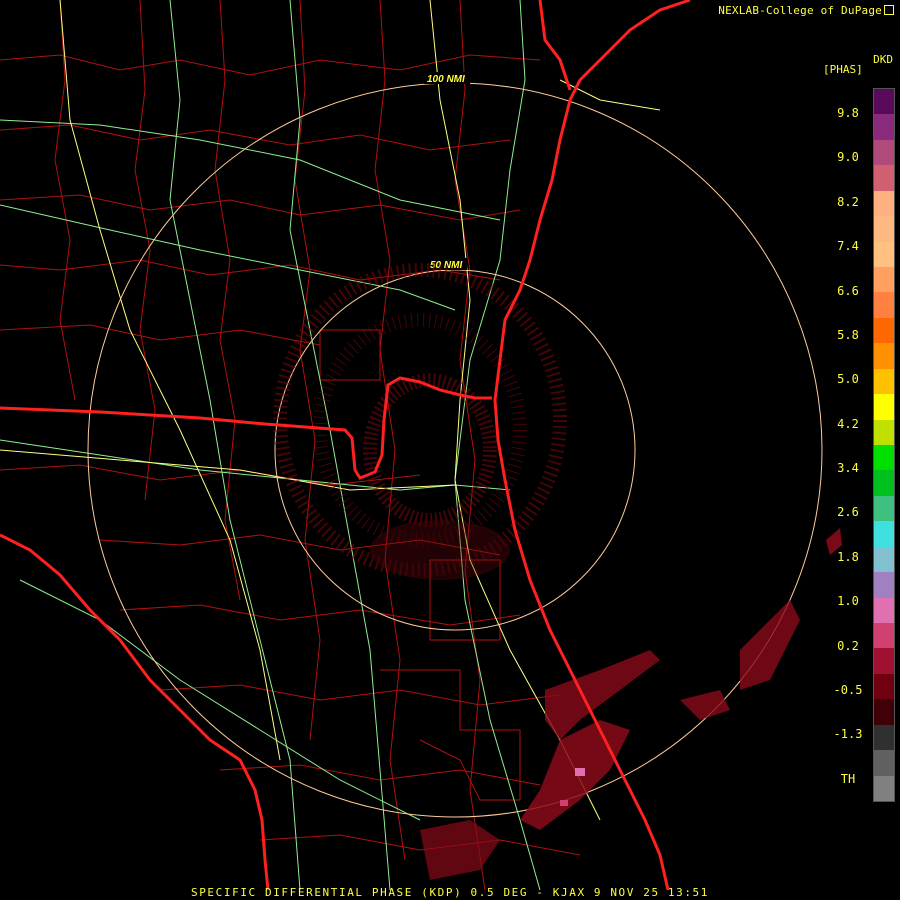 This screenshot has width=900, height=900. Describe the element at coordinates (848, 734) in the screenshot. I see `color-scale-tick: -1.3` at that location.